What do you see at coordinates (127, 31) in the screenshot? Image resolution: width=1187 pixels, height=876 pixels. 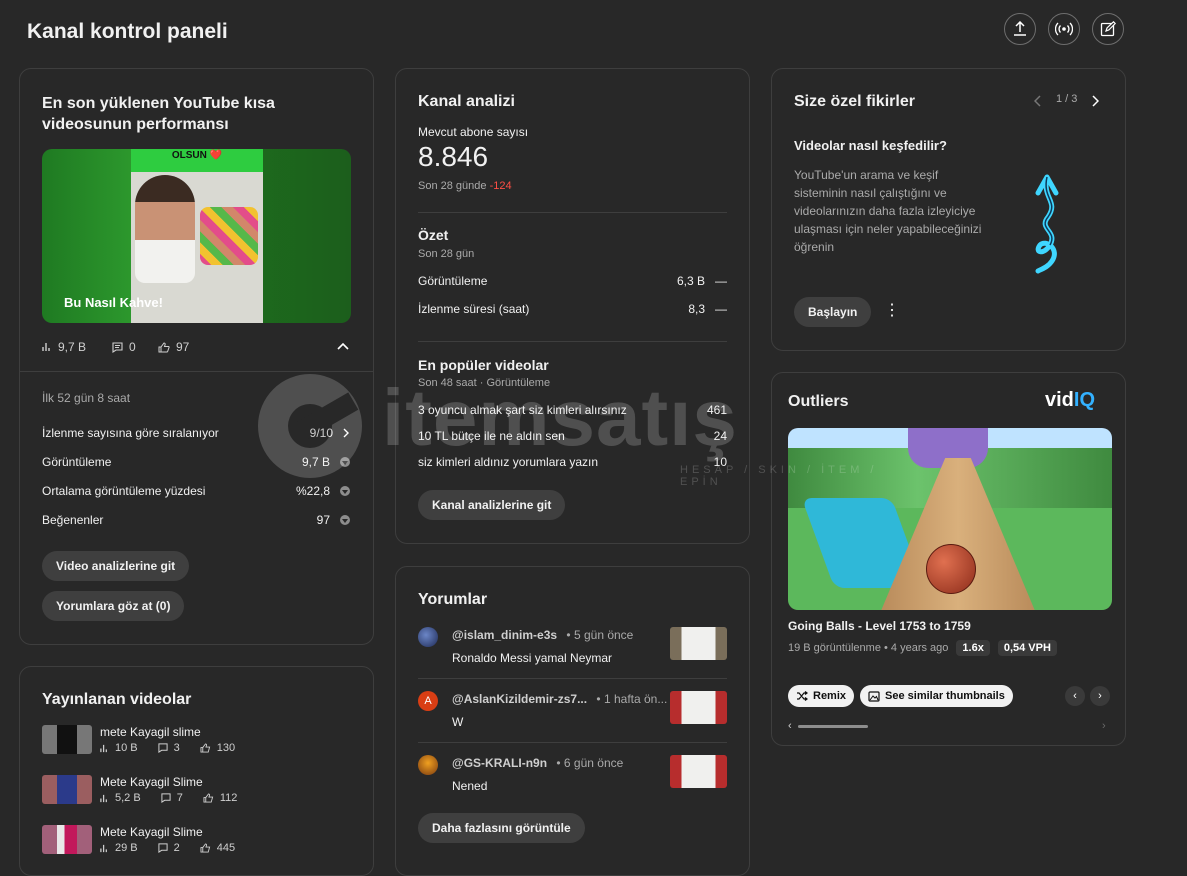 I see `page-title: Kanal kontrol paneli` at bounding box center [127, 31].